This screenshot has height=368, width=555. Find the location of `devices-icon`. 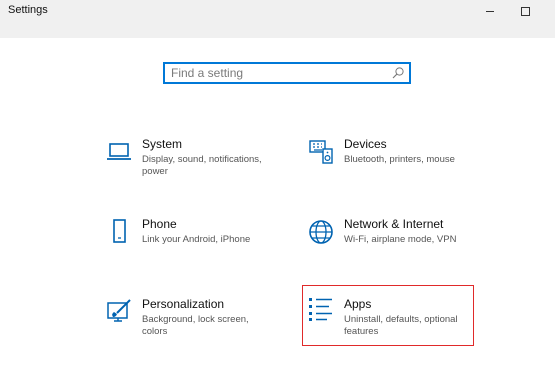

devices-icon is located at coordinates (321, 152).